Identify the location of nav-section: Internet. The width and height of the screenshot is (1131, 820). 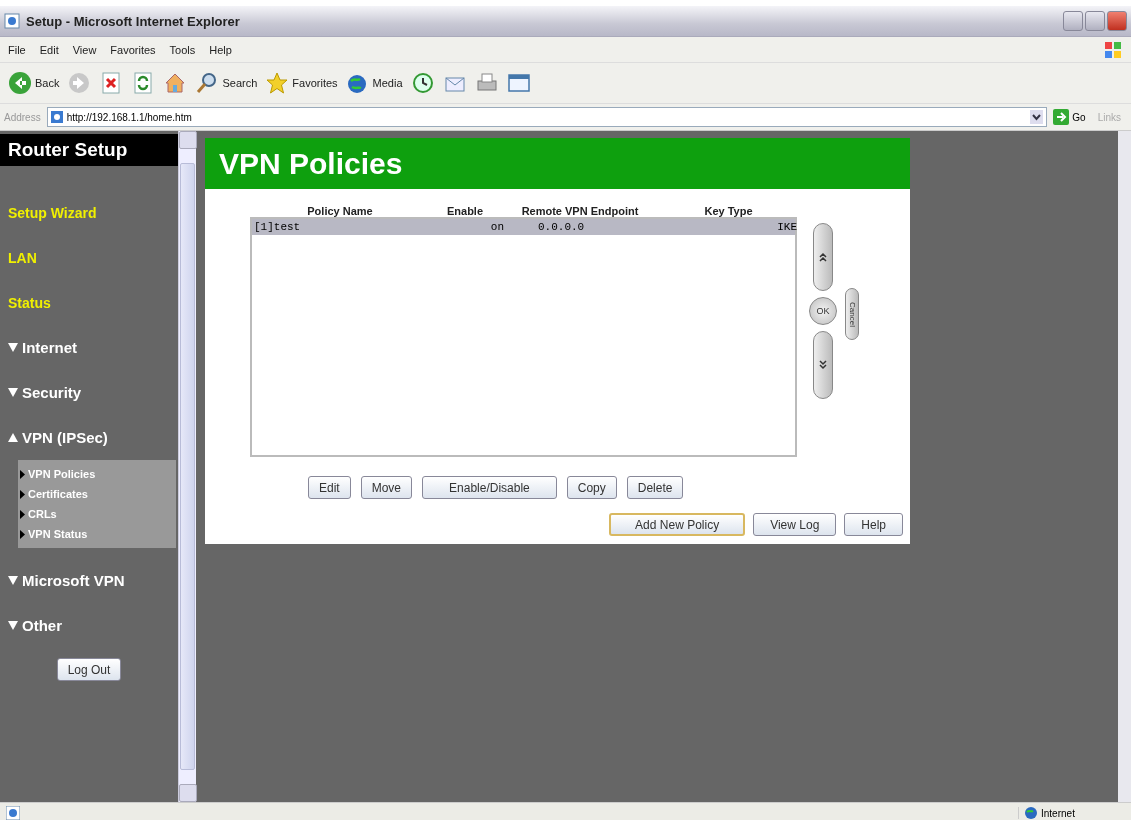
(89, 347).